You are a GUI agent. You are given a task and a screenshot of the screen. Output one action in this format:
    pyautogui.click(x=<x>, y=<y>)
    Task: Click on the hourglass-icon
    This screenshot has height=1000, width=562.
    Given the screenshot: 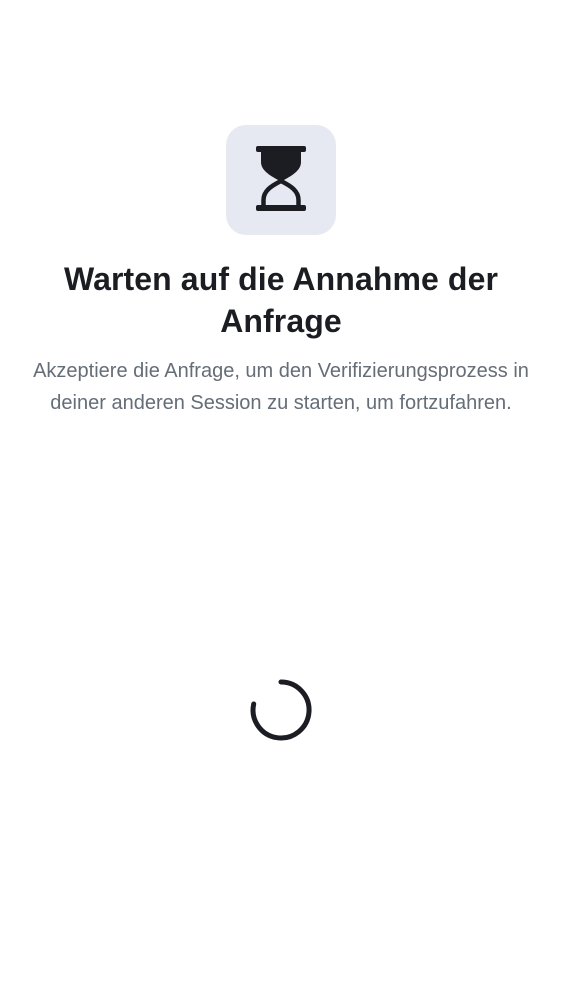 What is the action you would take?
    pyautogui.click(x=281, y=178)
    